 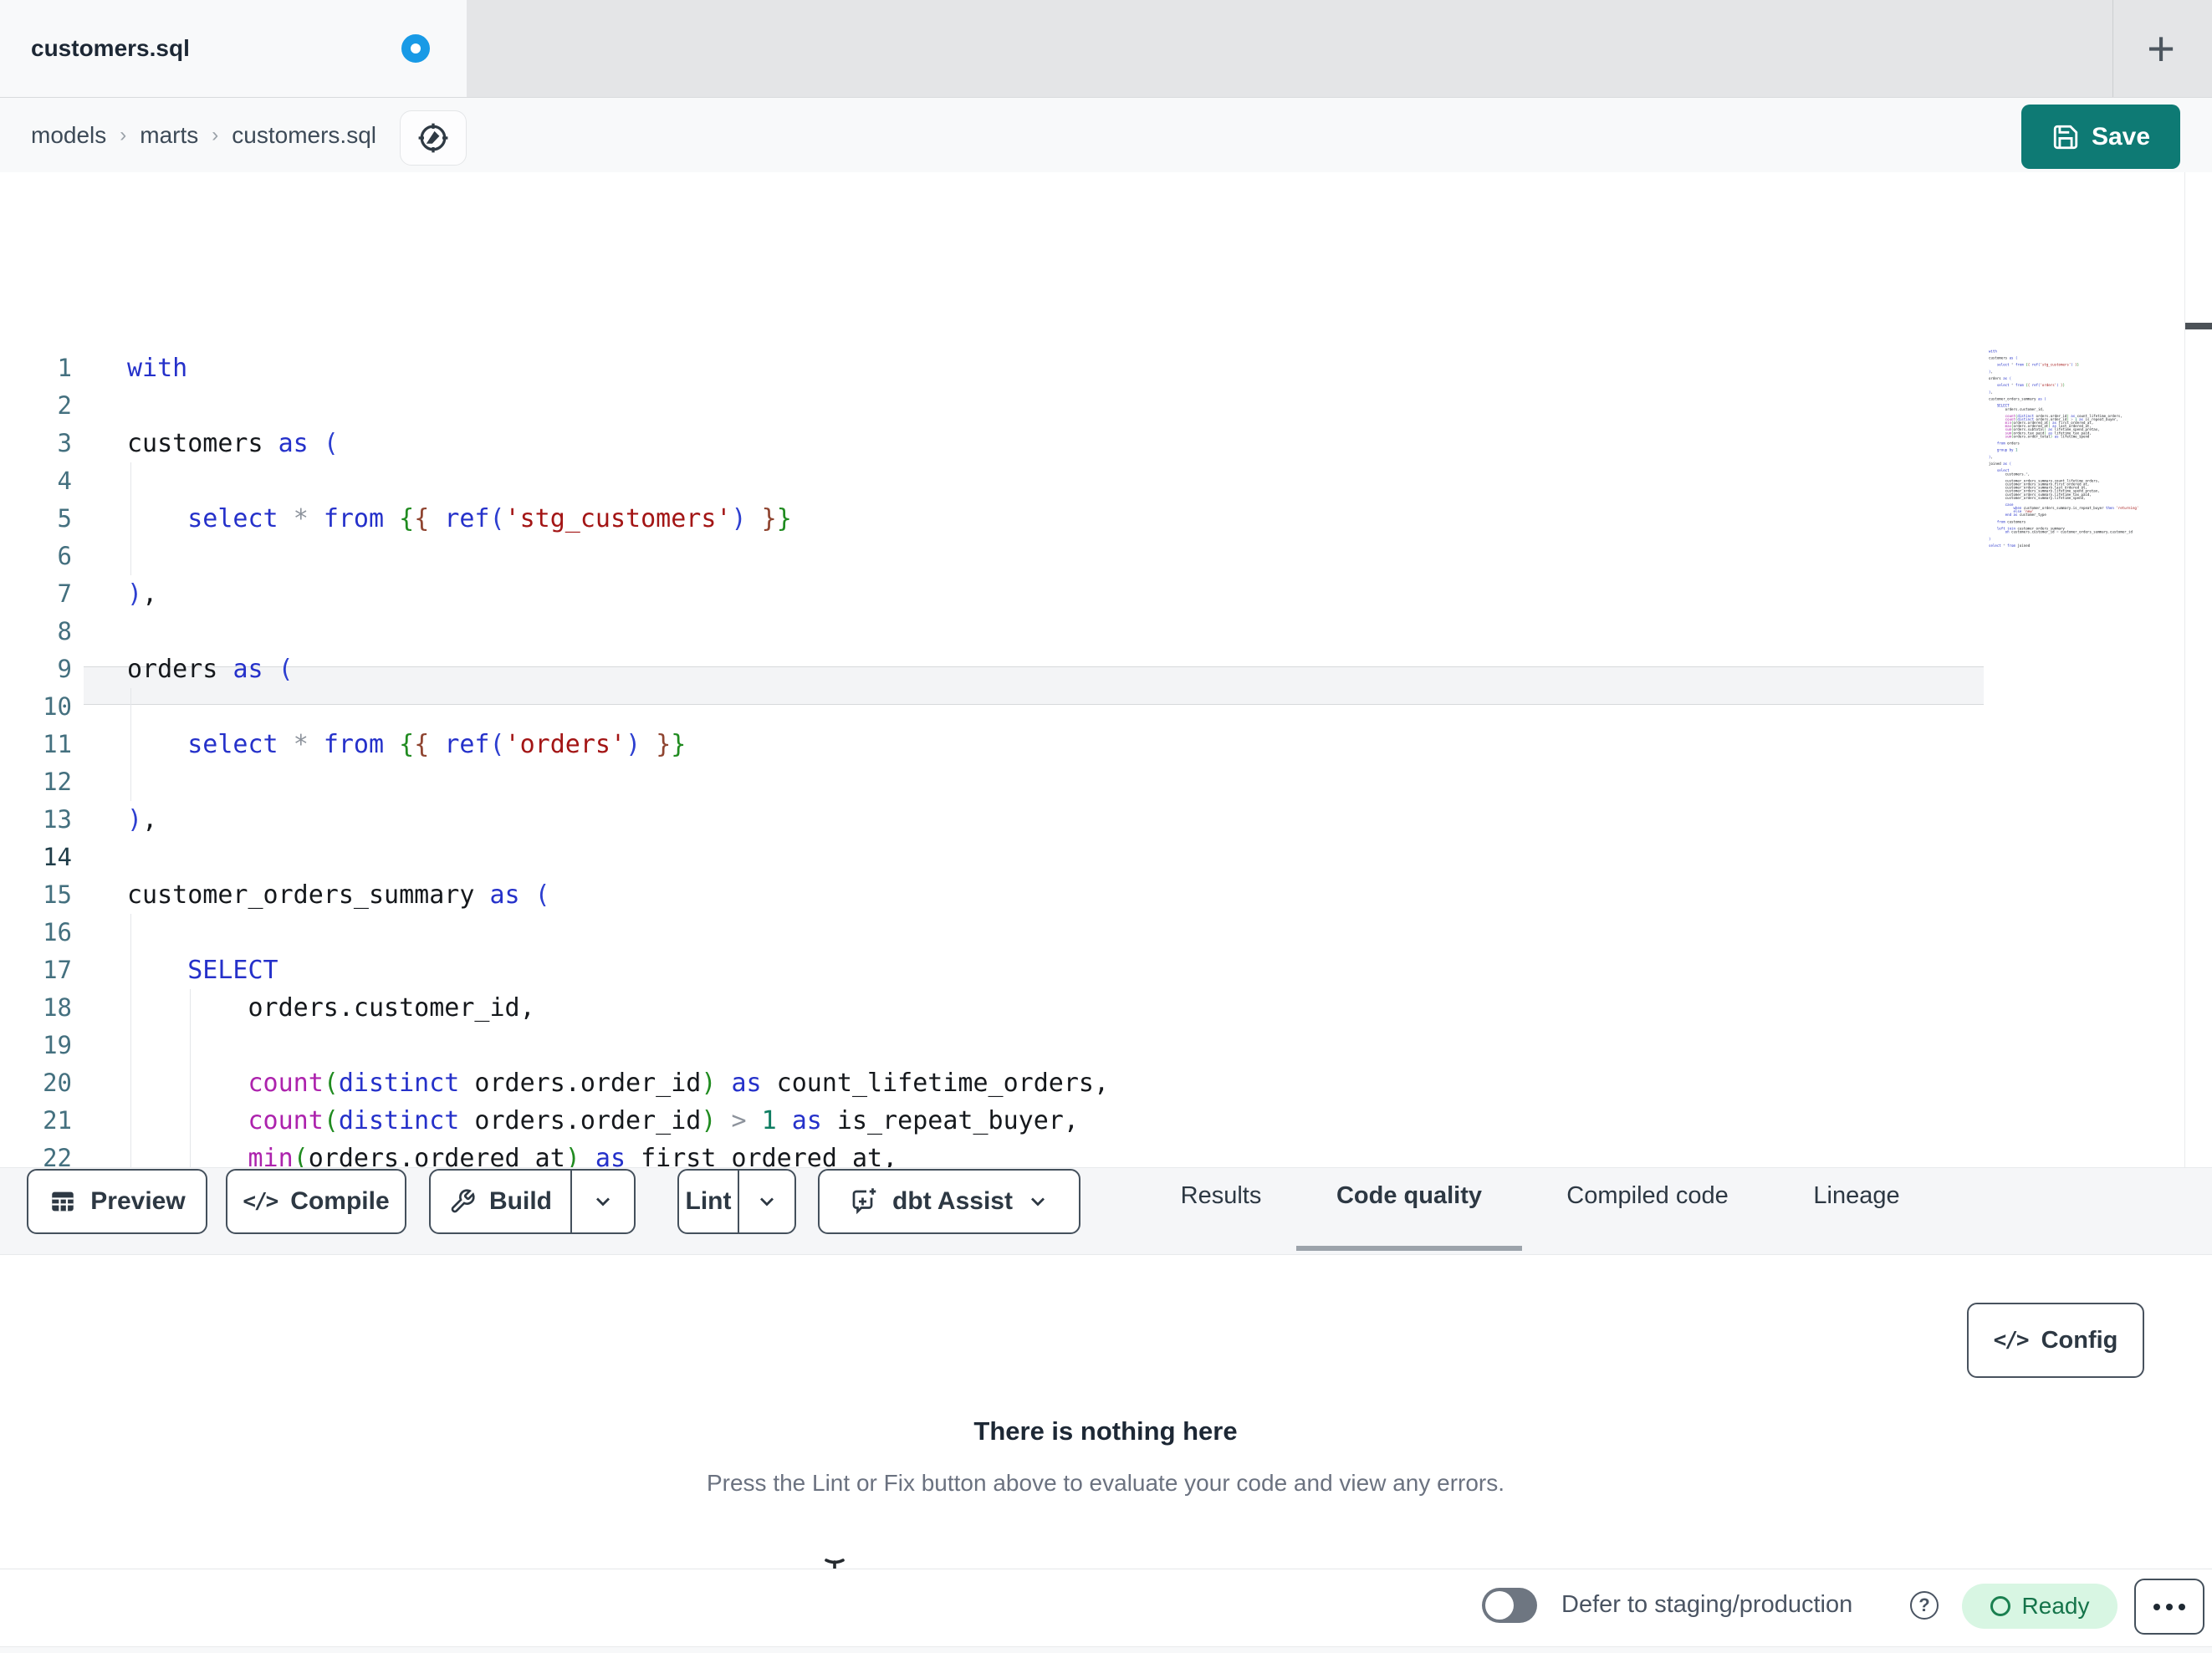 What do you see at coordinates (992, 782) in the screenshot?
I see `code-line-12: 12` at bounding box center [992, 782].